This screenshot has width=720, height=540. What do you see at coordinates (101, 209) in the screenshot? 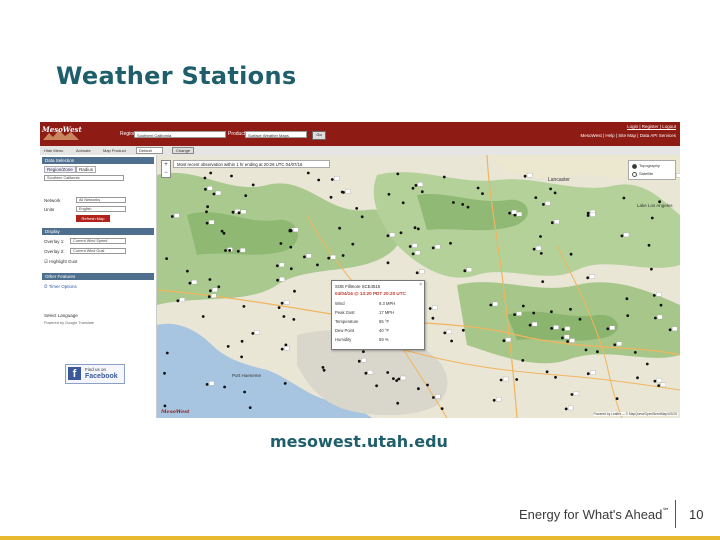
I see `units-select: English` at bounding box center [101, 209].